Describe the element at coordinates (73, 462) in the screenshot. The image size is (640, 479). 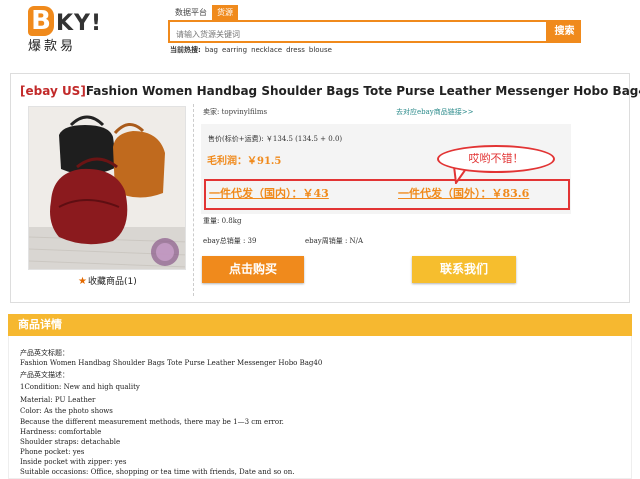
I see `detail-line: Inside pocket with zipper: yes` at that location.